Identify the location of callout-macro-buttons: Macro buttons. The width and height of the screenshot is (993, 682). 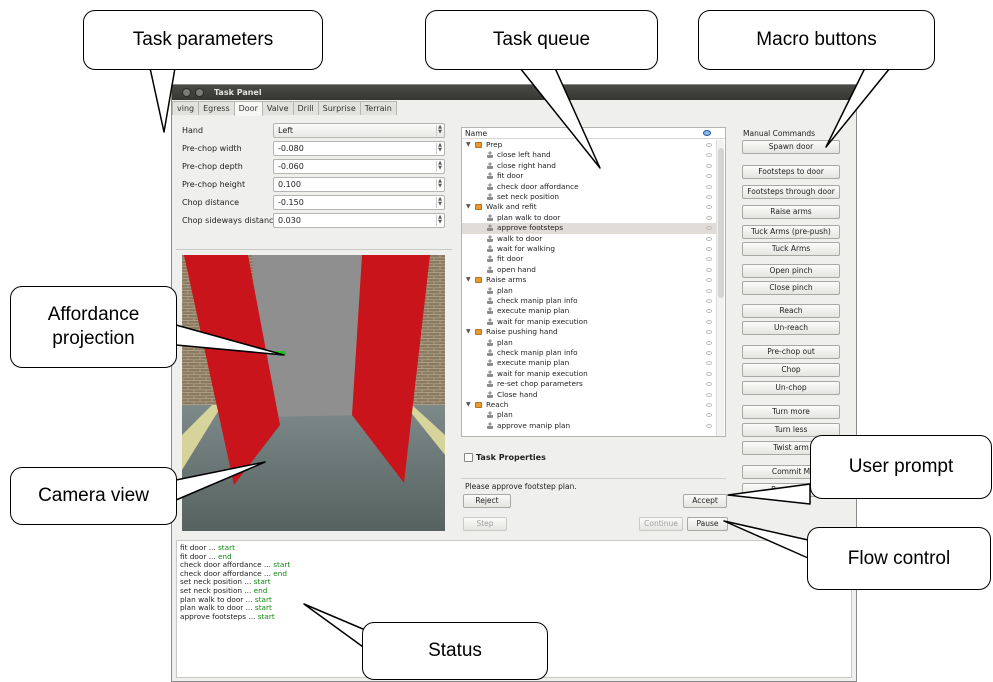
(816, 40).